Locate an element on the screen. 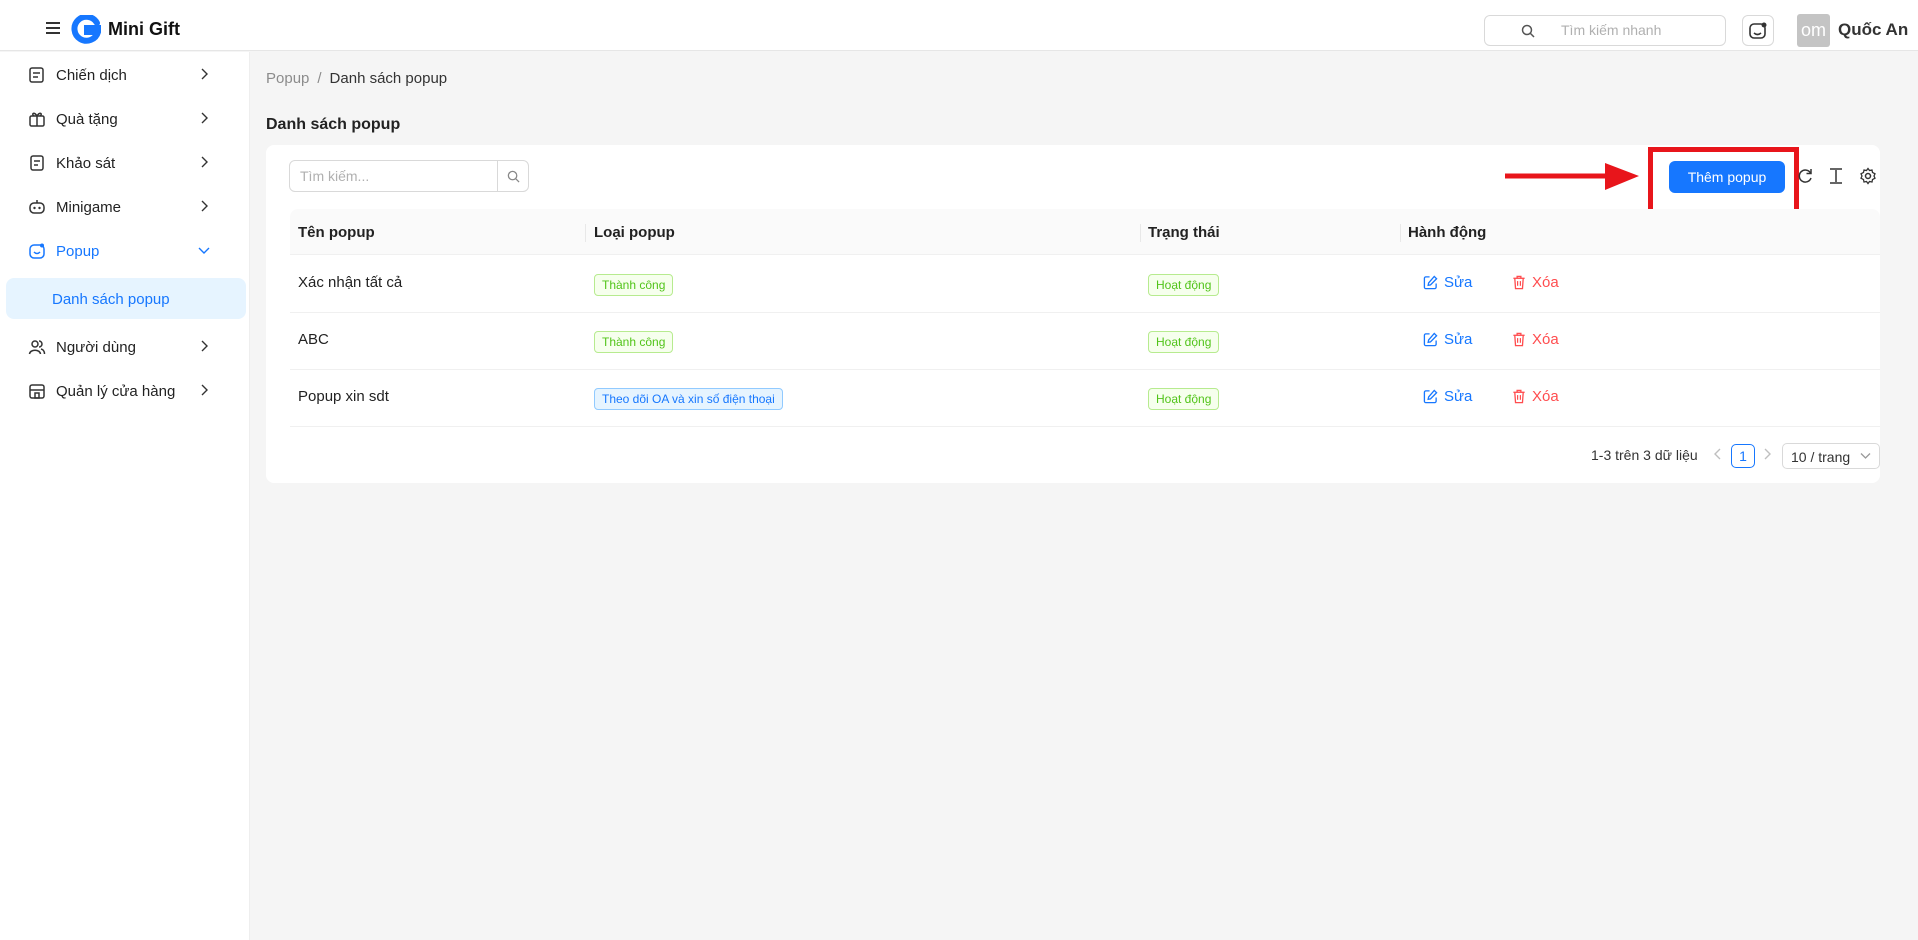  breadcrumb-current: Danh sách popup is located at coordinates (388, 78).